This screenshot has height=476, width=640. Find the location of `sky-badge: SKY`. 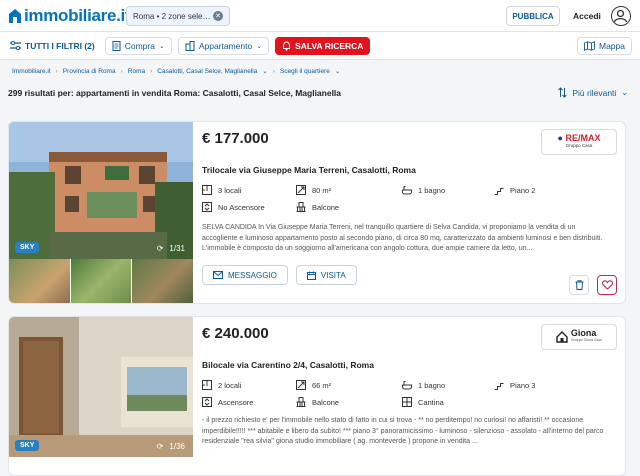

sky-badge: SKY is located at coordinates (27, 445).